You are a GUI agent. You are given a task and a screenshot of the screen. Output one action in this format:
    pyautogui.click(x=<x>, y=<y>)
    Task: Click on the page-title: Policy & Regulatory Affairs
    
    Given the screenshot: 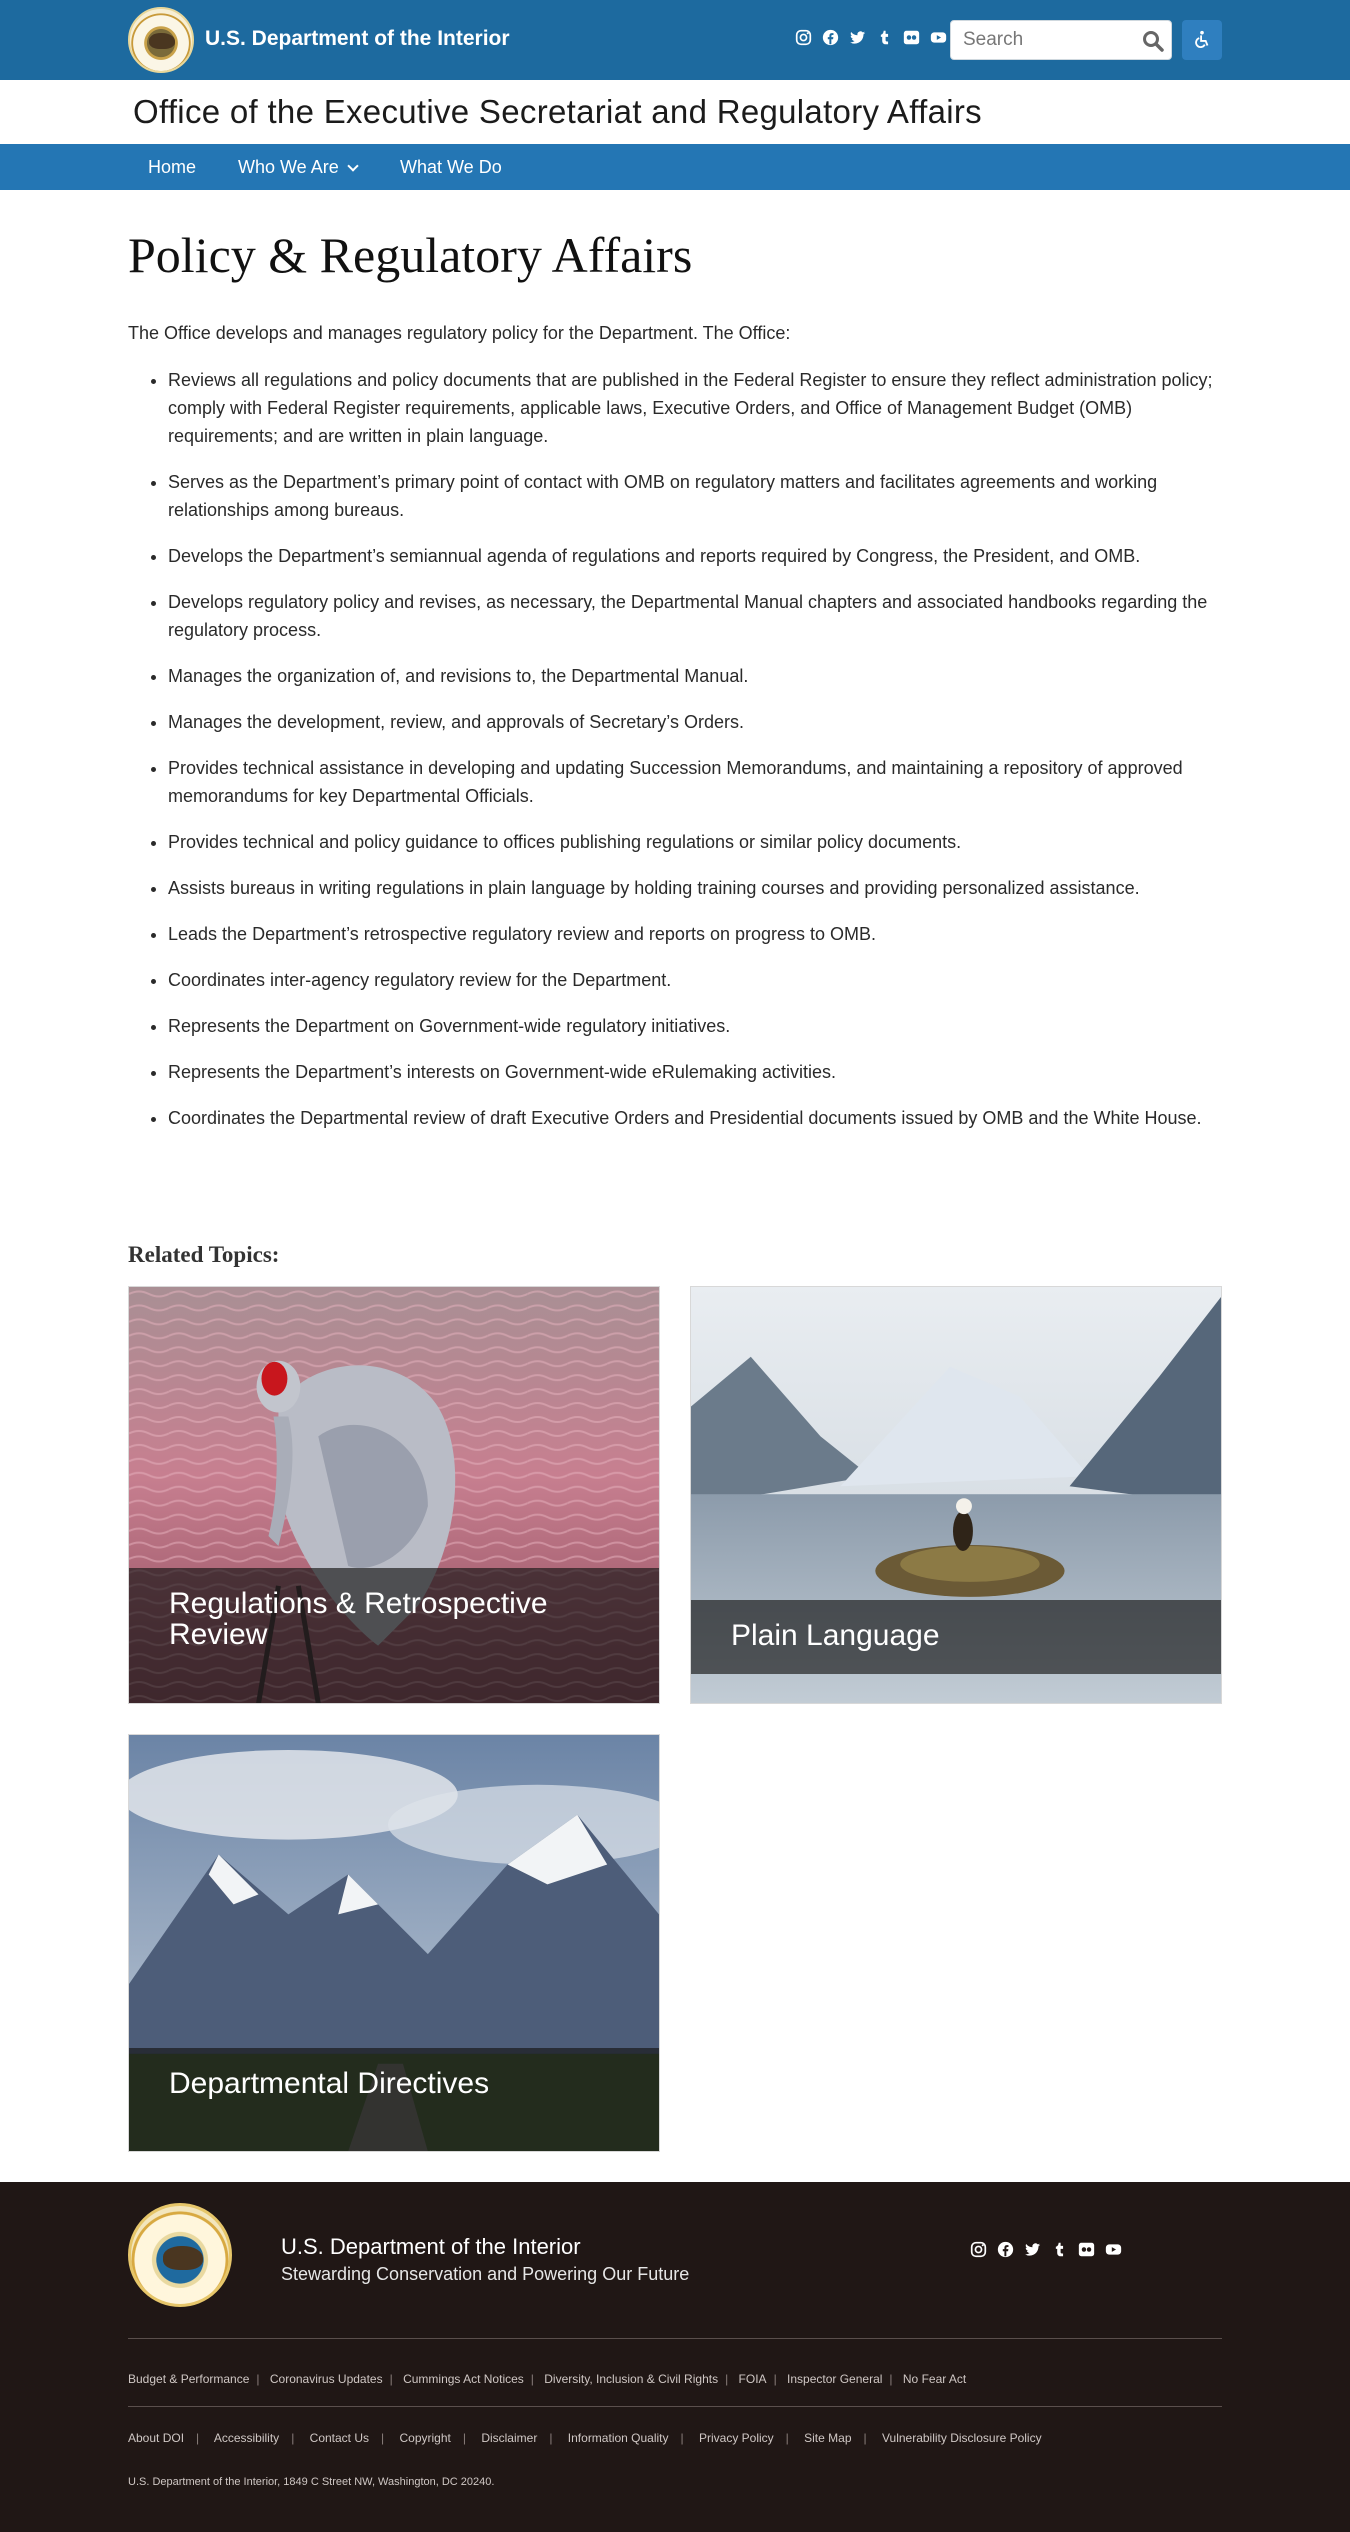 What is the action you would take?
    pyautogui.click(x=410, y=255)
    